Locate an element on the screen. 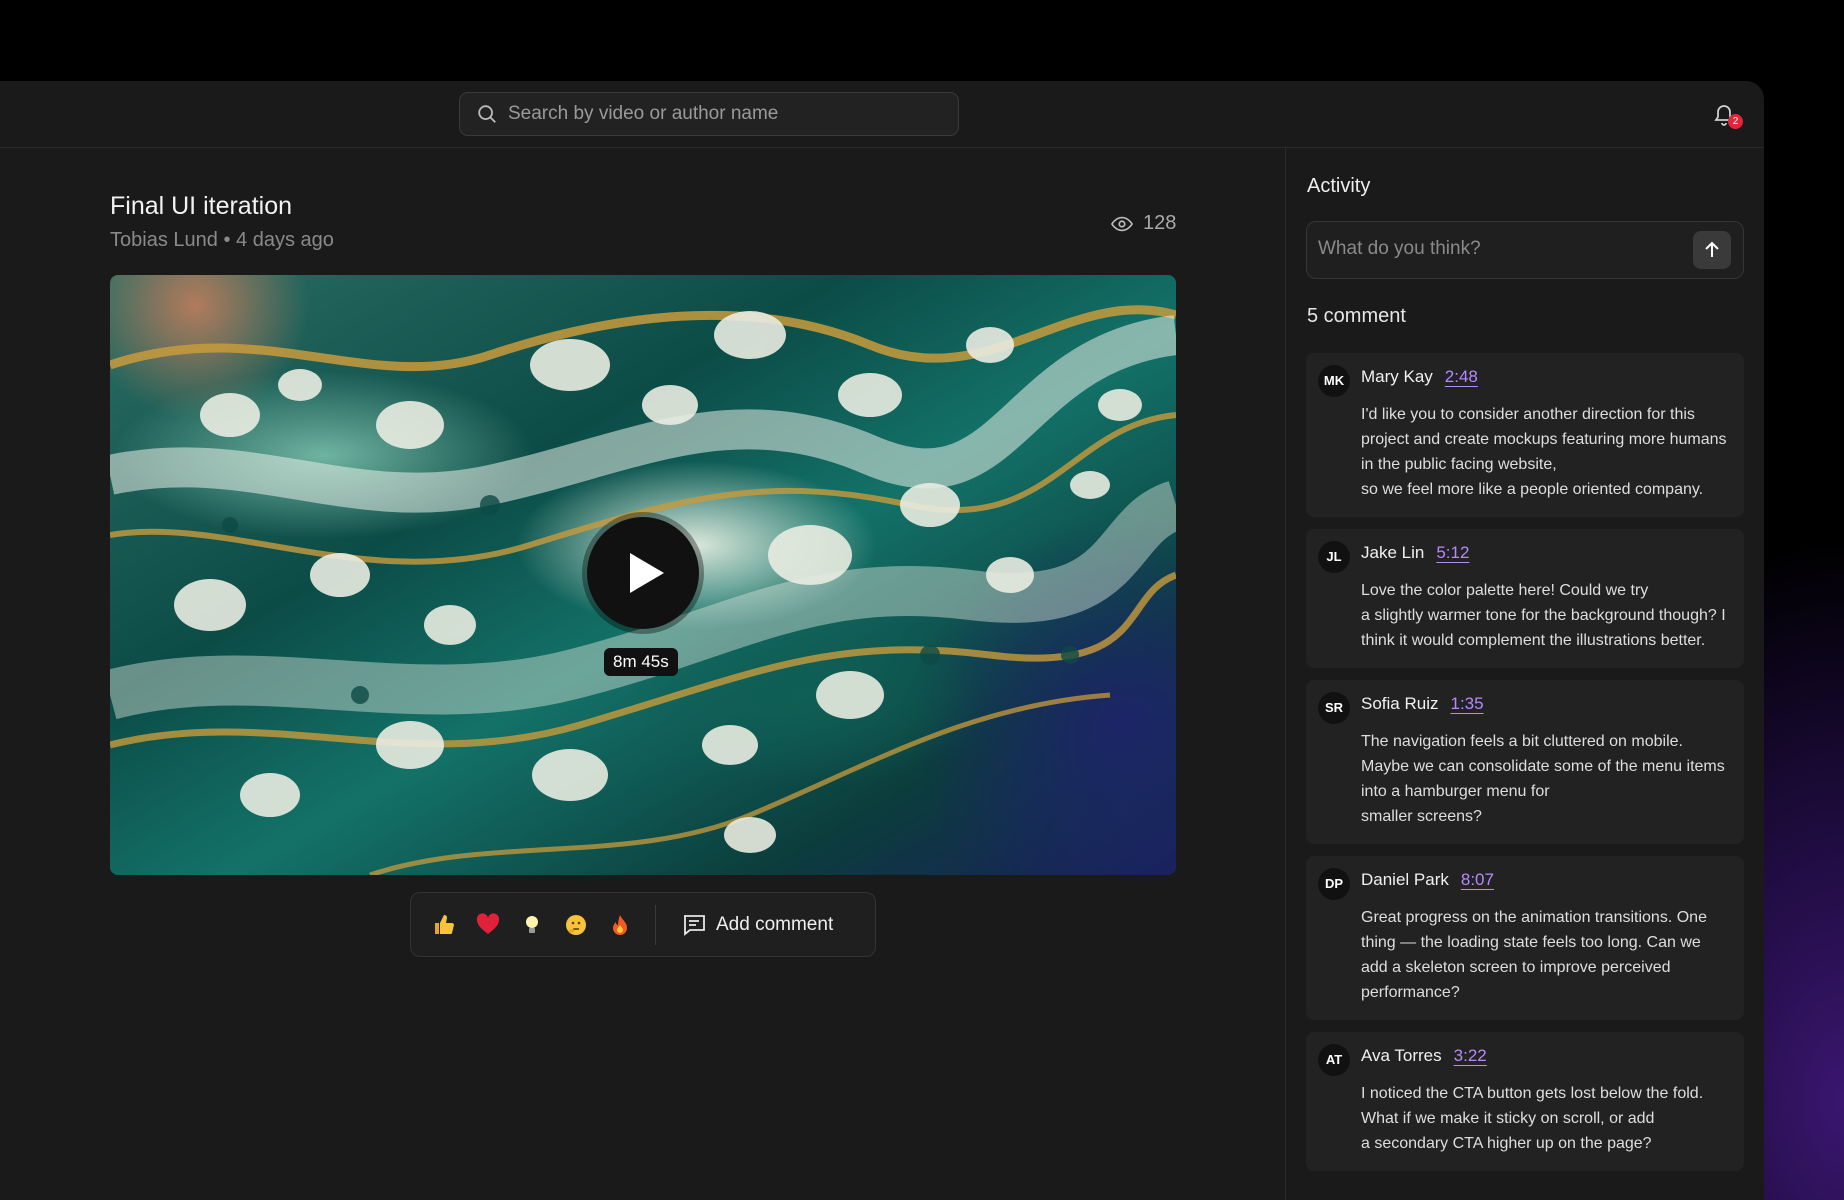 This screenshot has width=1844, height=1200. play-icon is located at coordinates (647, 573).